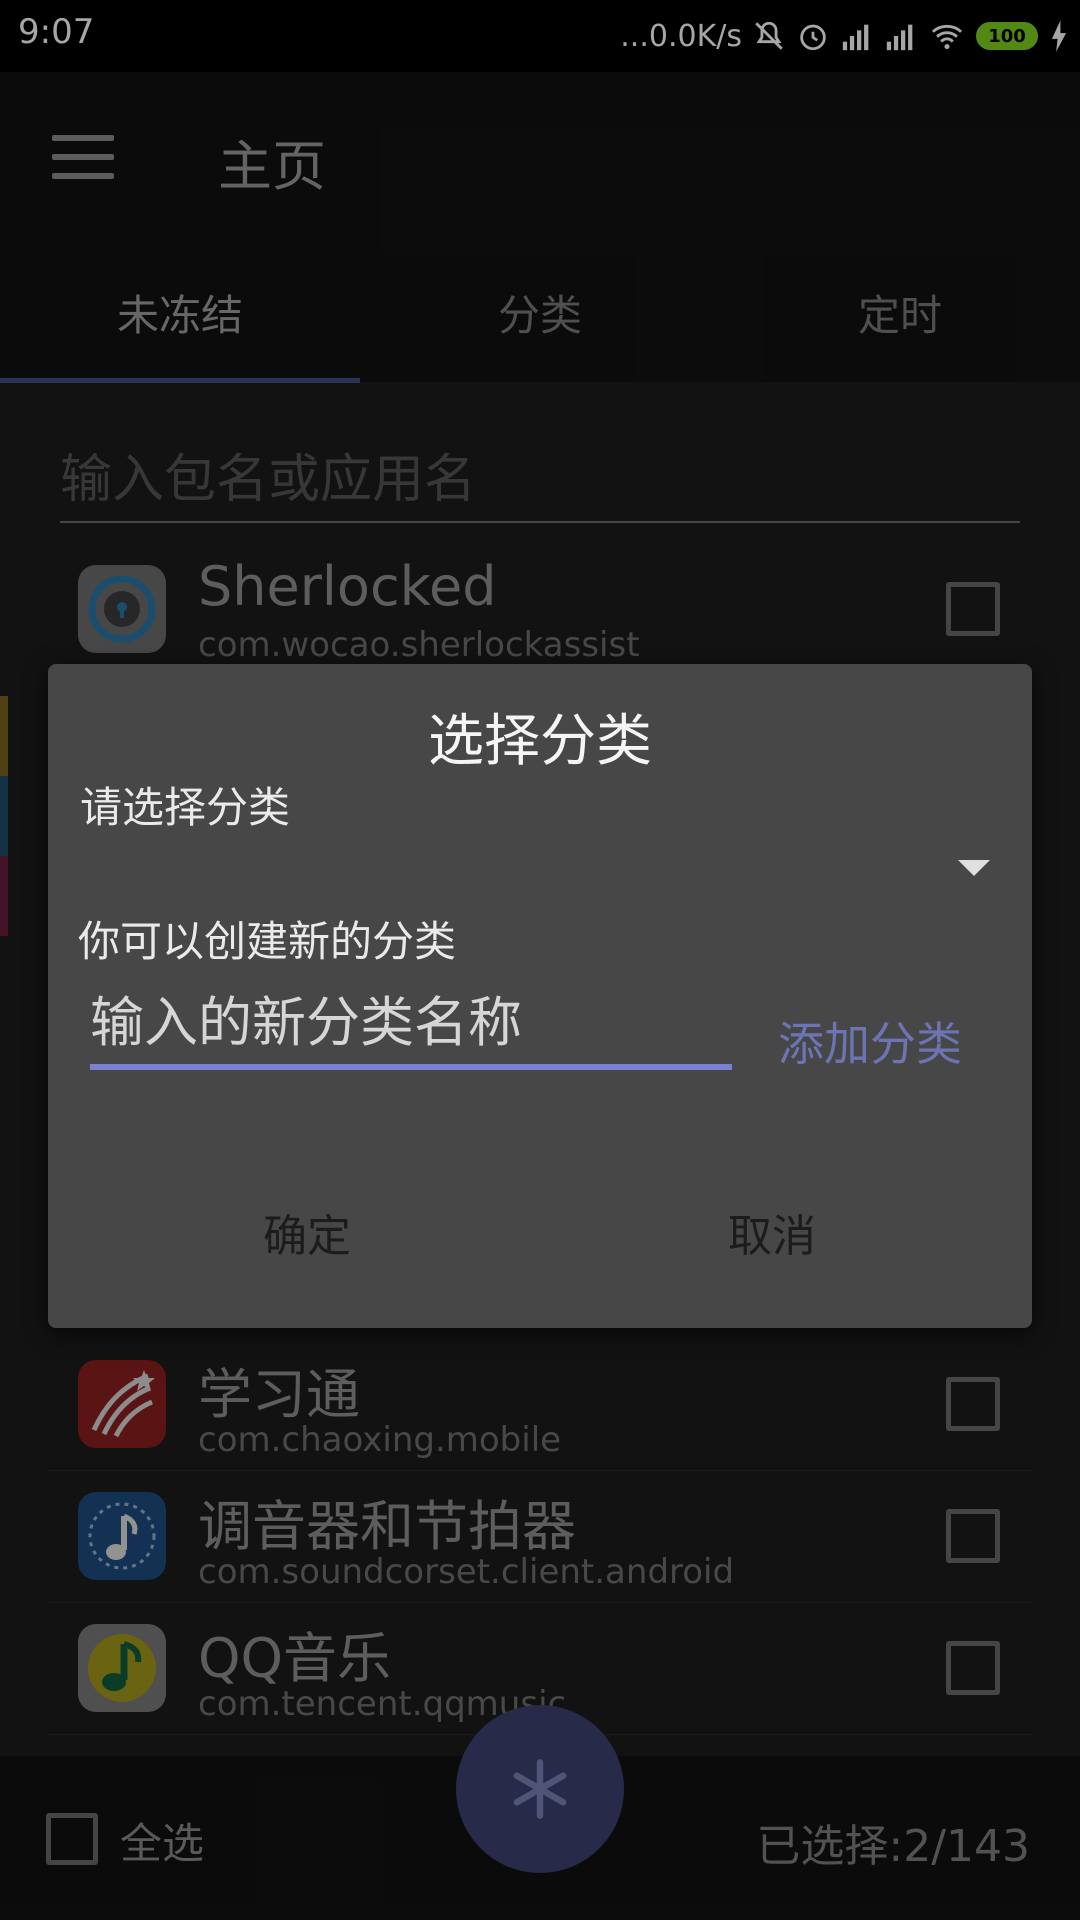 The height and width of the screenshot is (1920, 1080). I want to click on ok-button: 确定, so click(307, 1232).